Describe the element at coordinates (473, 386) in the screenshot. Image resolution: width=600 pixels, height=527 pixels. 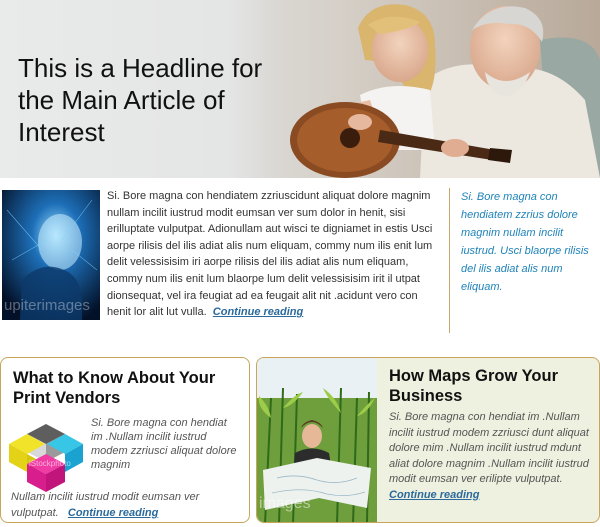
I see `maps-title: How Maps Grow Your Business` at that location.